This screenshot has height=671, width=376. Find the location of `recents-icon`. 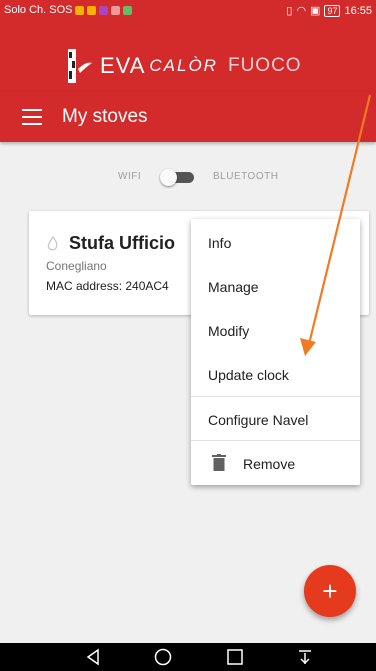

recents-icon is located at coordinates (235, 657).